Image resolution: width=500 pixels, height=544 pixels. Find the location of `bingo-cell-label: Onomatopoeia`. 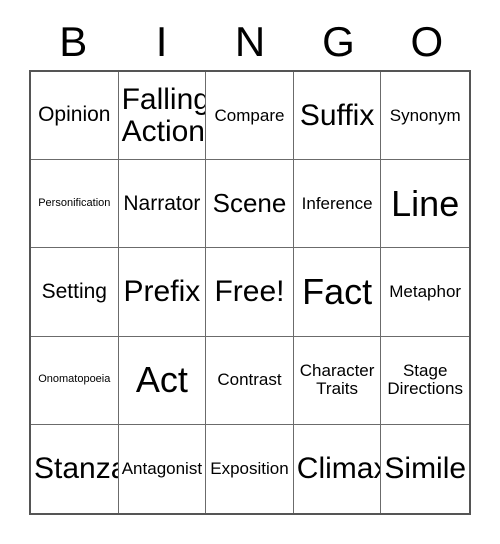

bingo-cell-label: Onomatopoeia is located at coordinates (74, 379).